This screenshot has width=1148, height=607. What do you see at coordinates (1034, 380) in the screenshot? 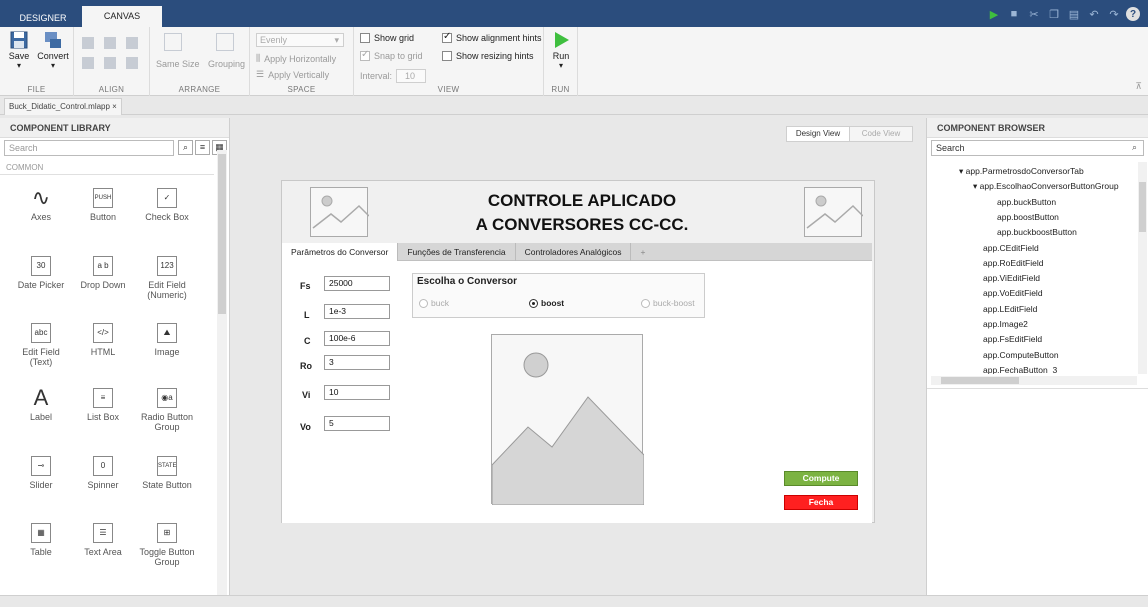
I see `browser-horizontal-scrollbar` at bounding box center [1034, 380].